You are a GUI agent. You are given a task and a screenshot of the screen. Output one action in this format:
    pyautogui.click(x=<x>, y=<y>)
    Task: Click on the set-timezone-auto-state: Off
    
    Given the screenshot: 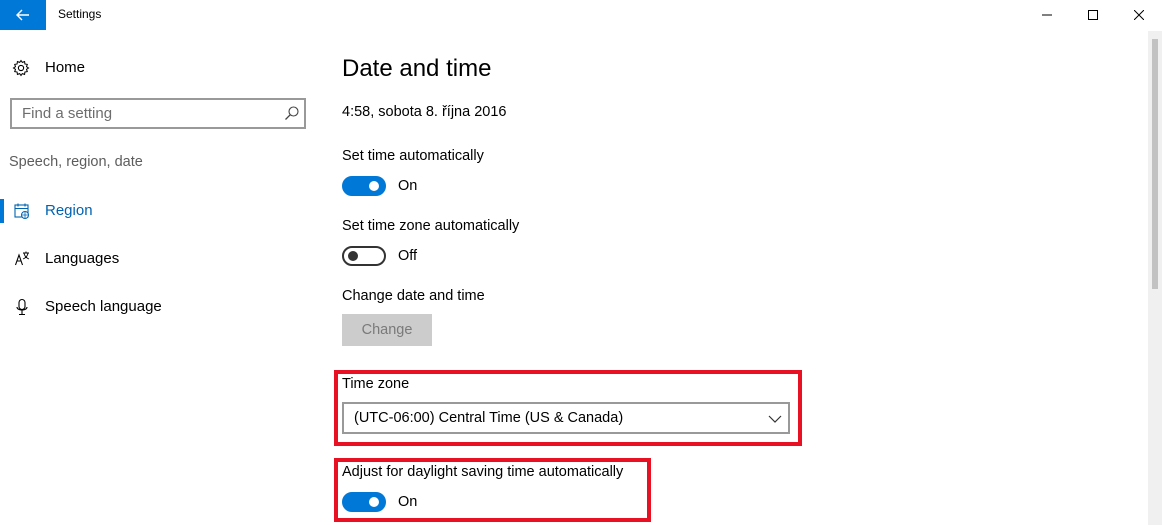 What is the action you would take?
    pyautogui.click(x=408, y=256)
    